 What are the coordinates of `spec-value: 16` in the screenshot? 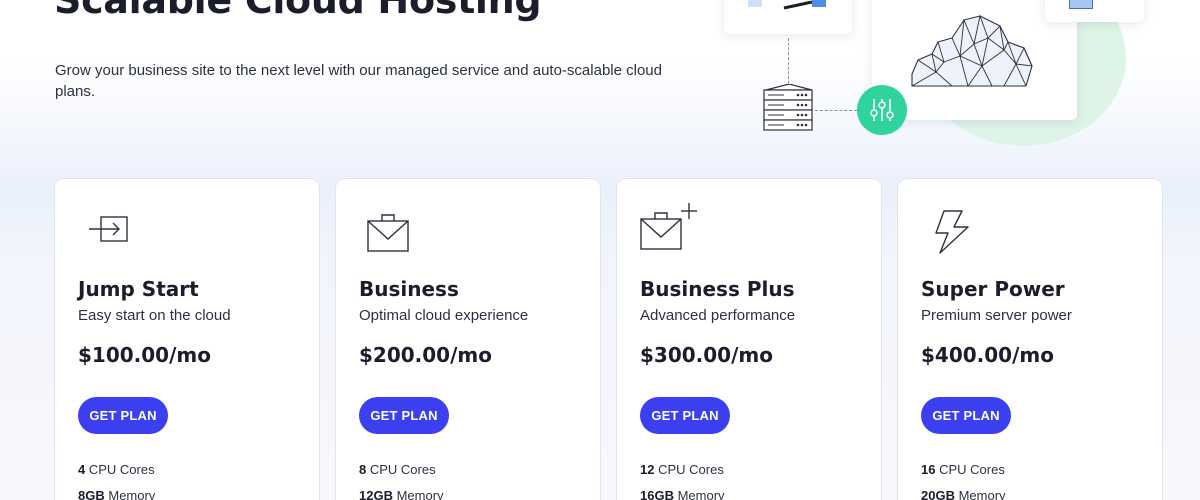 It's located at (928, 469).